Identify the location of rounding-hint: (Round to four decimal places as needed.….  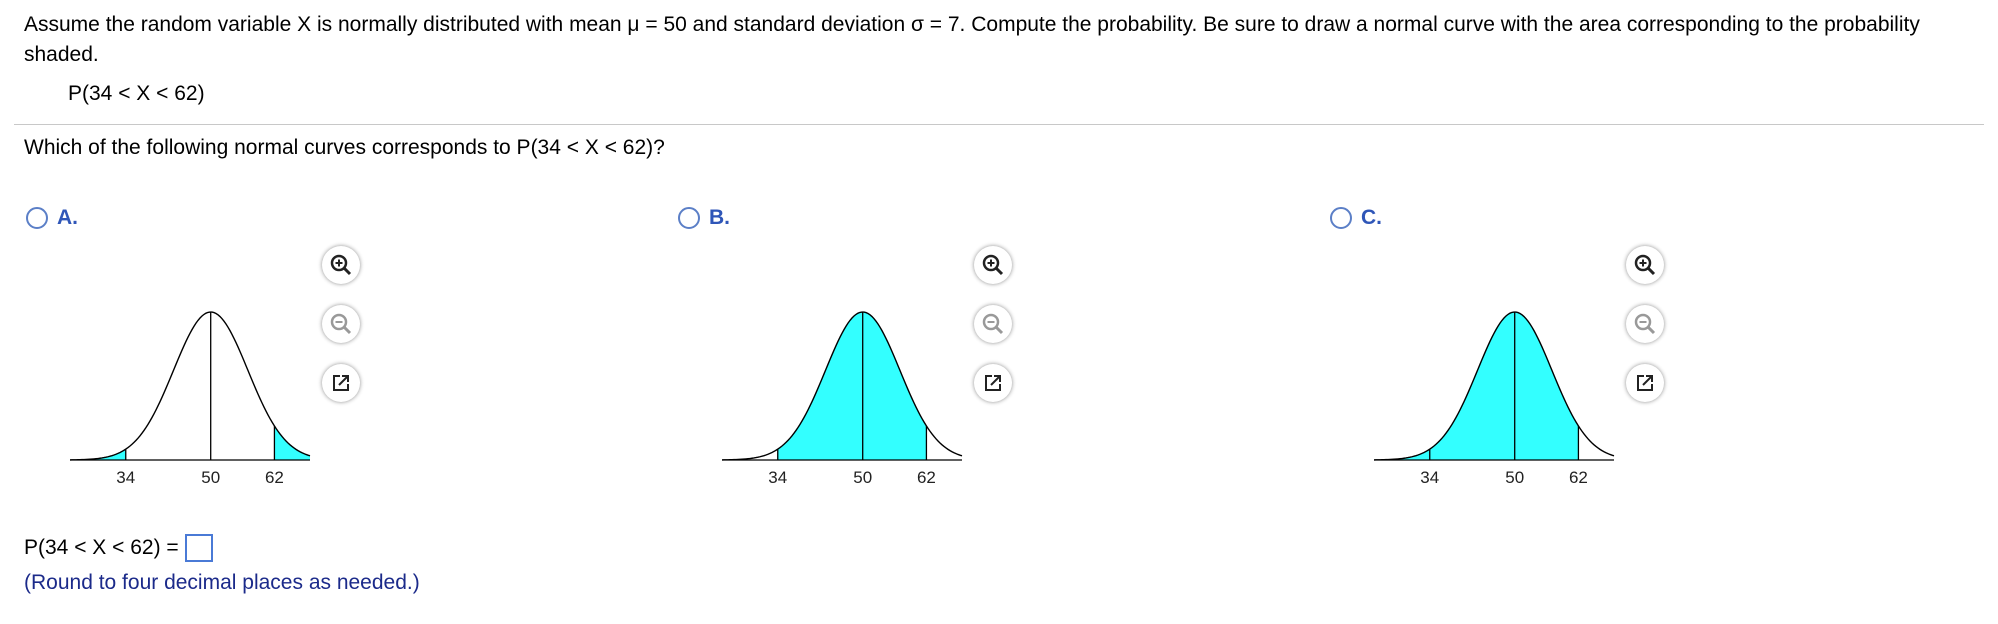
(222, 582).